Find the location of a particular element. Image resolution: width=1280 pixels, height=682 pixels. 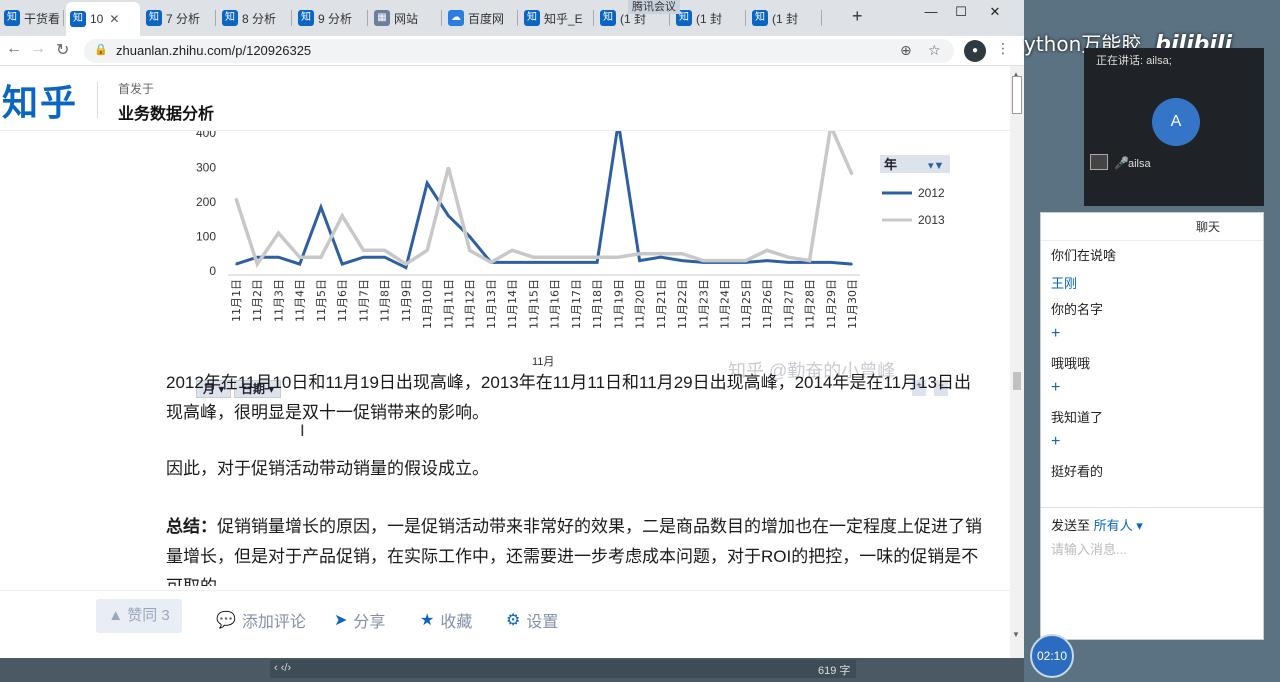

browser-tab: ▦ 网站 is located at coordinates (406, 18).